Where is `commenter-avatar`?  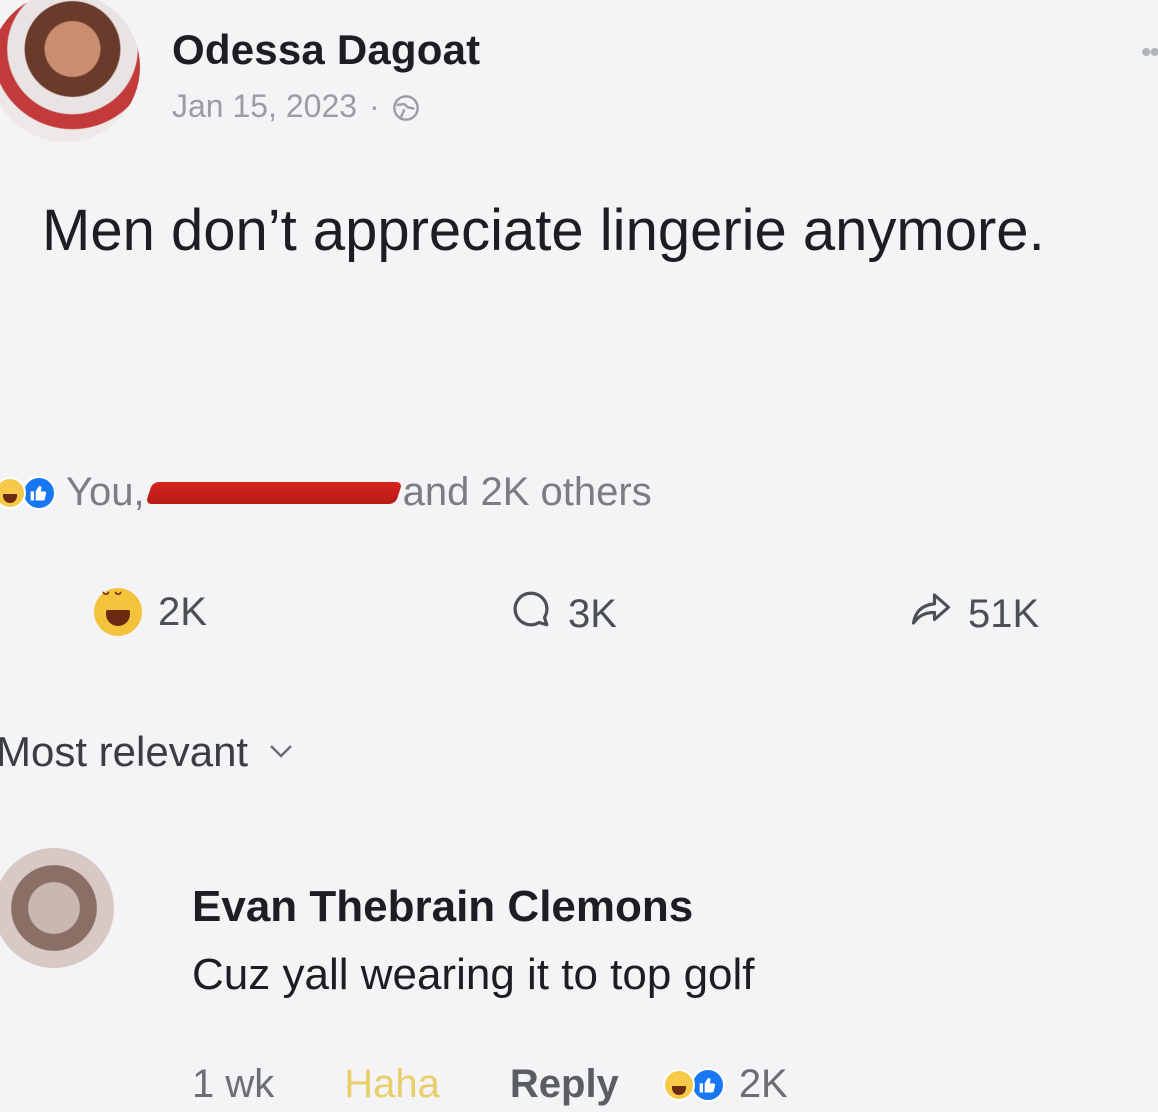 commenter-avatar is located at coordinates (57, 908).